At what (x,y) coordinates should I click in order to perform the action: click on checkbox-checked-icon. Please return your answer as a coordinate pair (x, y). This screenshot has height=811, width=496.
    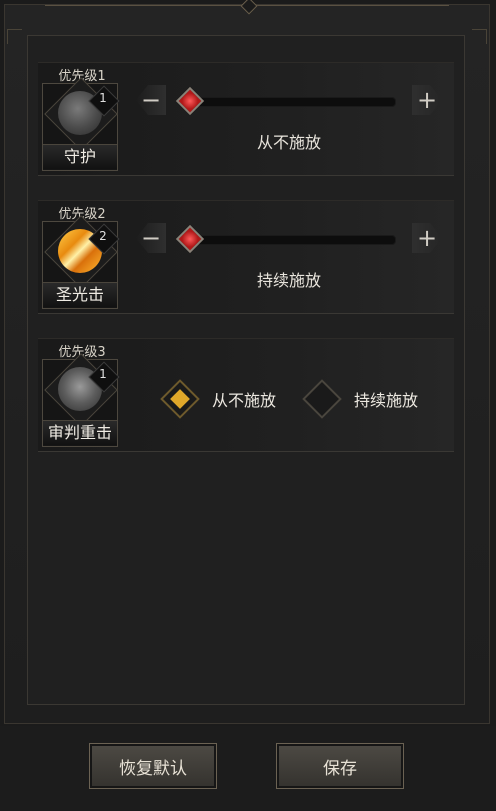
    Looking at the image, I should click on (180, 399).